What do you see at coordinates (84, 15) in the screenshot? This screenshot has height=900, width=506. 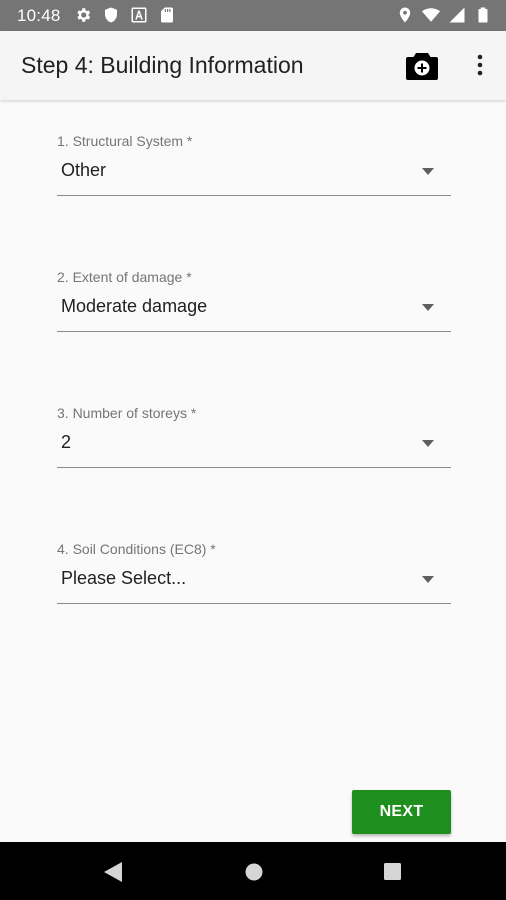 I see `settings-icon` at bounding box center [84, 15].